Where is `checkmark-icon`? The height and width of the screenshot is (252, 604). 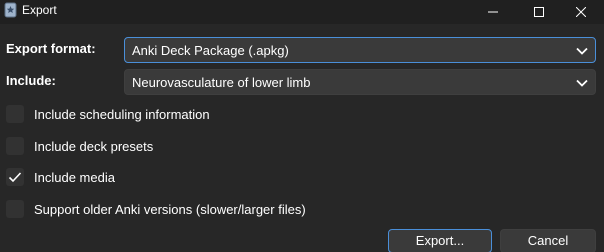 checkmark-icon is located at coordinates (15, 177).